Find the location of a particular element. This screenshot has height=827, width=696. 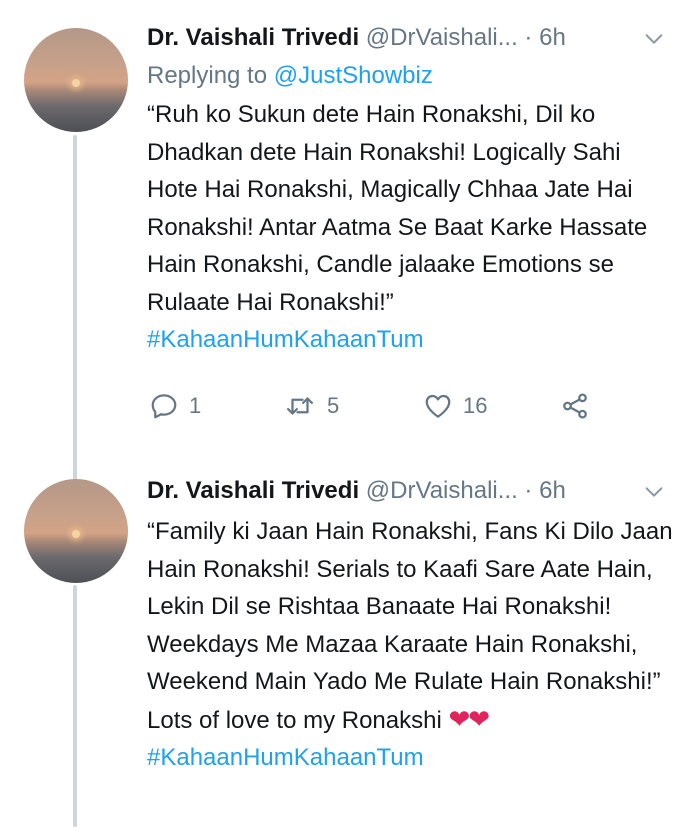

heart-emoji: ❤❤ is located at coordinates (469, 718).